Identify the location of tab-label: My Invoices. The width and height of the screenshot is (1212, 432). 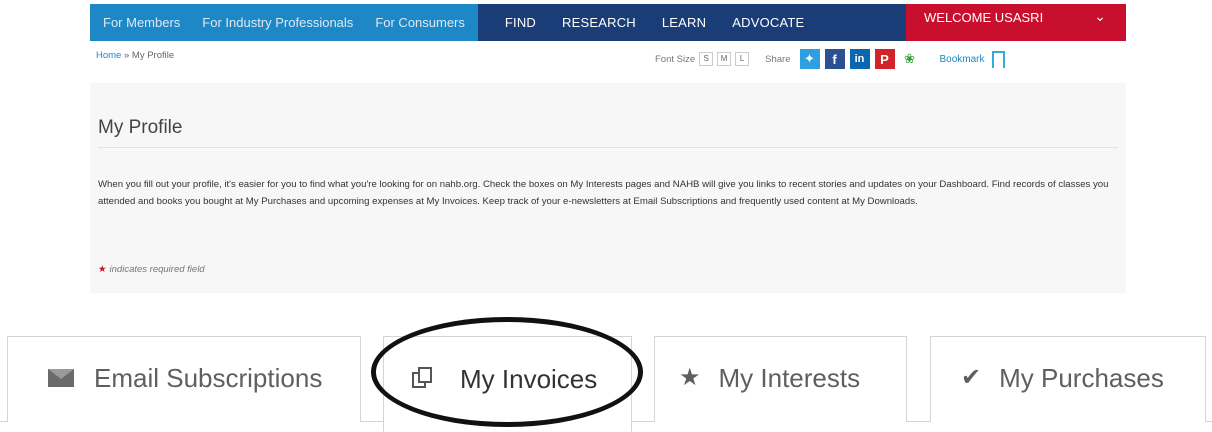
(529, 379).